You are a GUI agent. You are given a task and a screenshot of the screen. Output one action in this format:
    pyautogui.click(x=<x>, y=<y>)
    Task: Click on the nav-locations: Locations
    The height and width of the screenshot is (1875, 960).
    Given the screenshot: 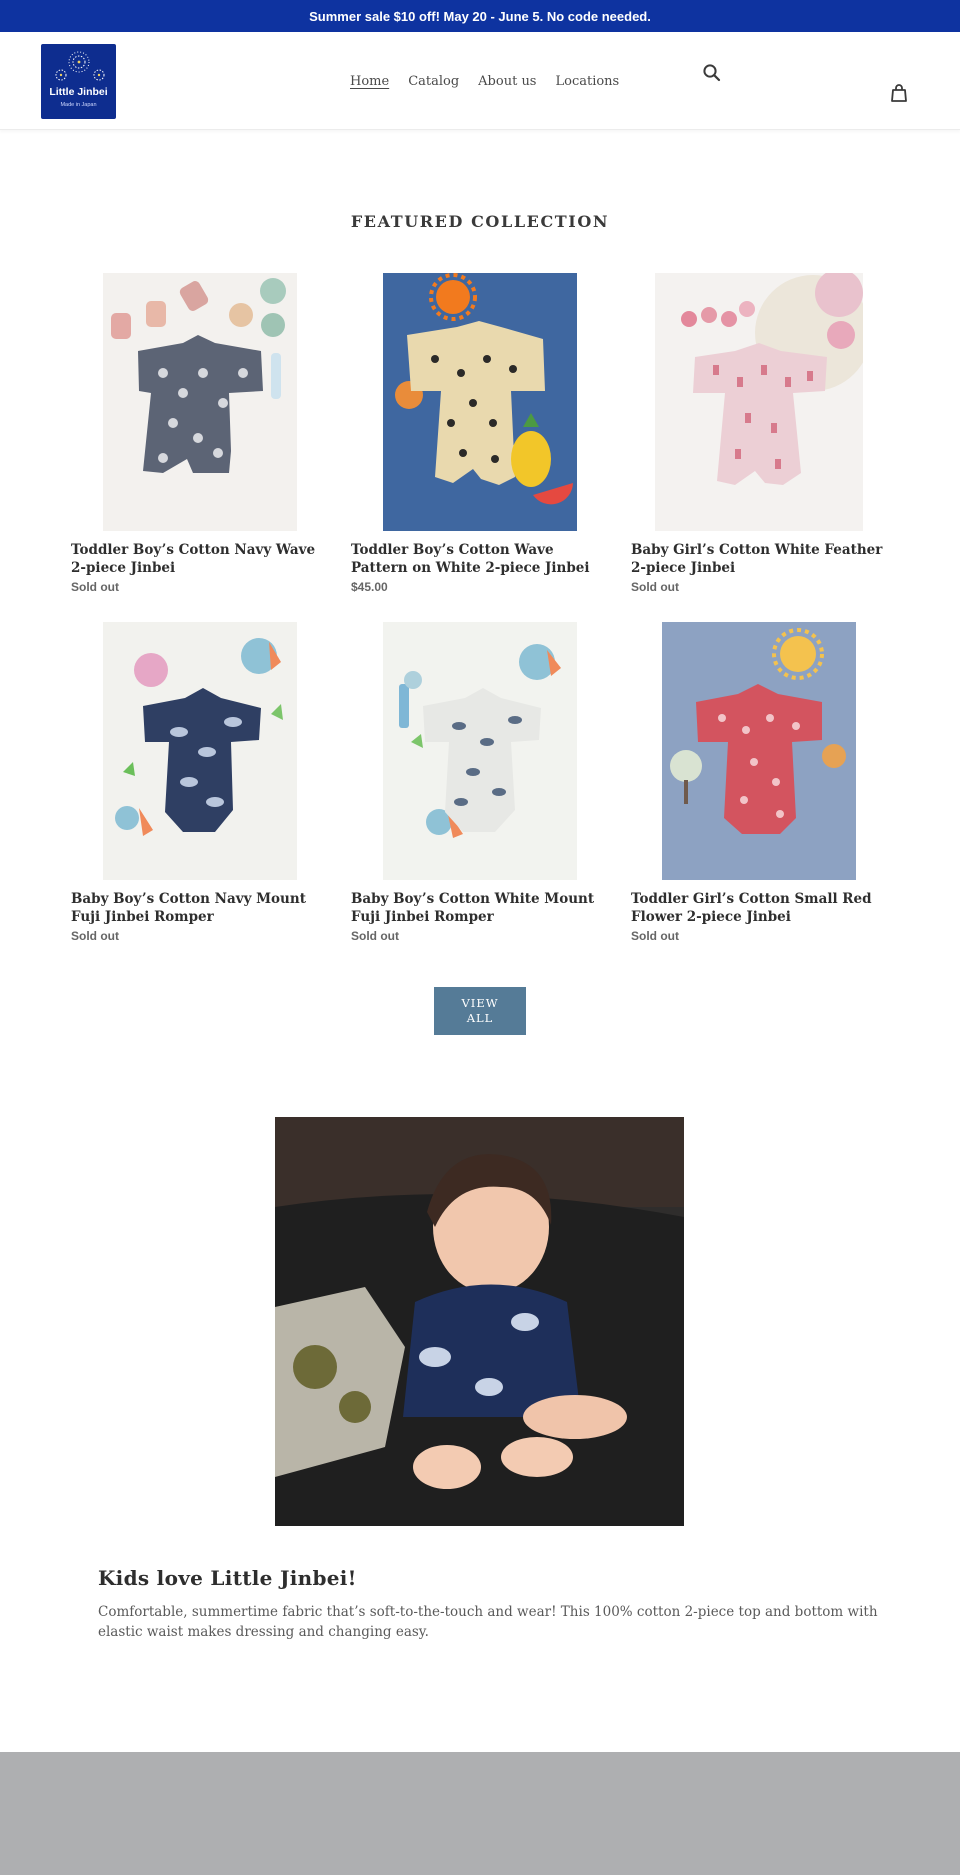 What is the action you would take?
    pyautogui.click(x=587, y=82)
    